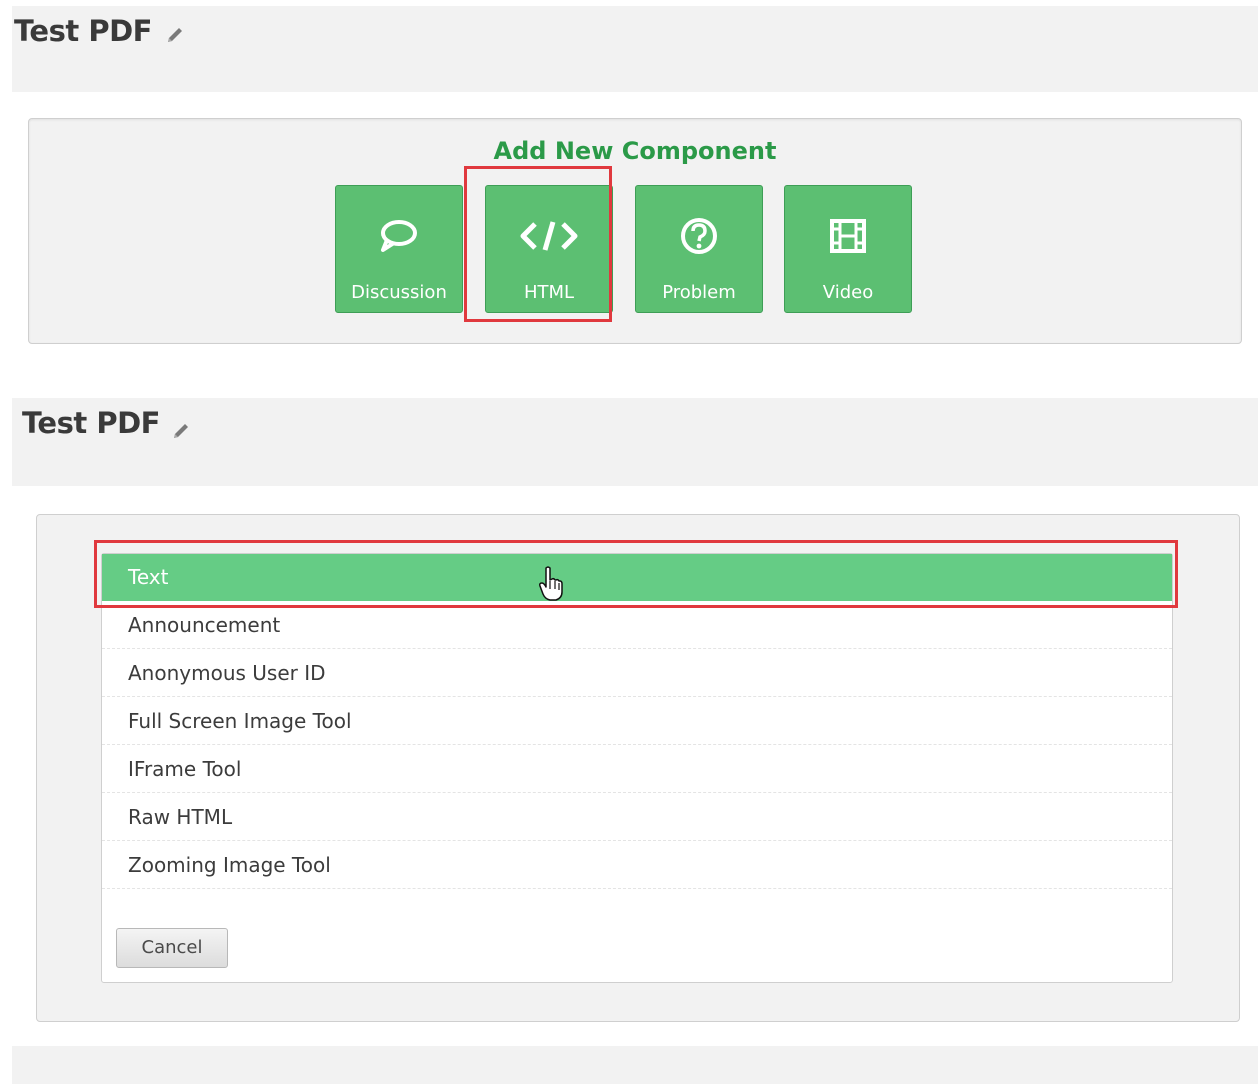  I want to click on hand-cursor-icon, so click(551, 583).